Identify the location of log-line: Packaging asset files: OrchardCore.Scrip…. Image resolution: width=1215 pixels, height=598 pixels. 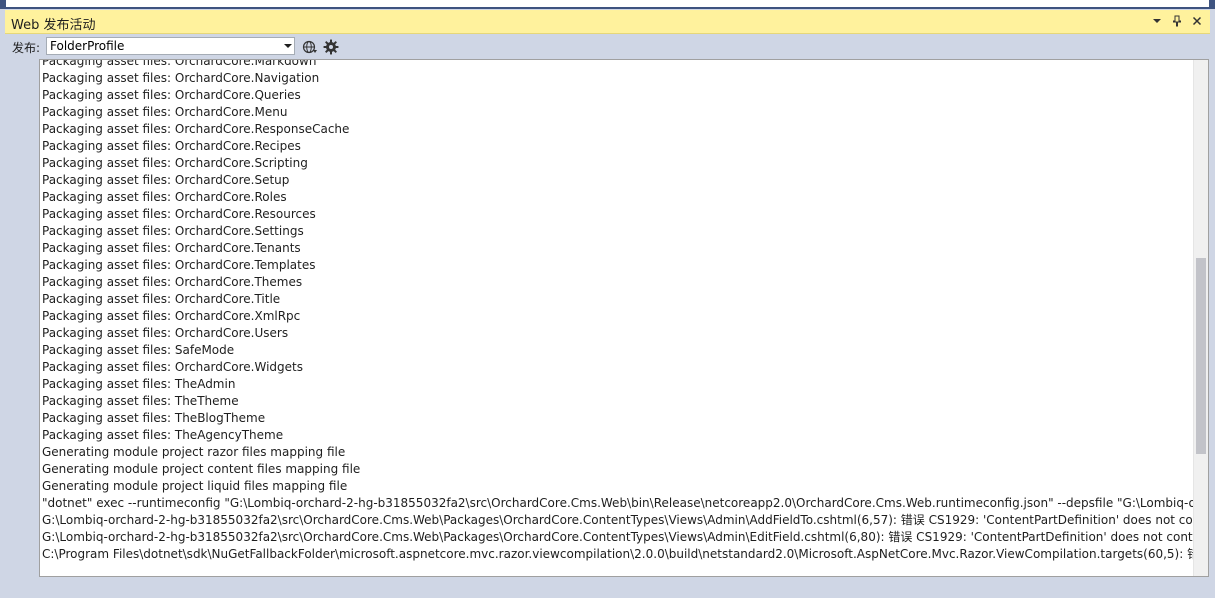
(175, 163).